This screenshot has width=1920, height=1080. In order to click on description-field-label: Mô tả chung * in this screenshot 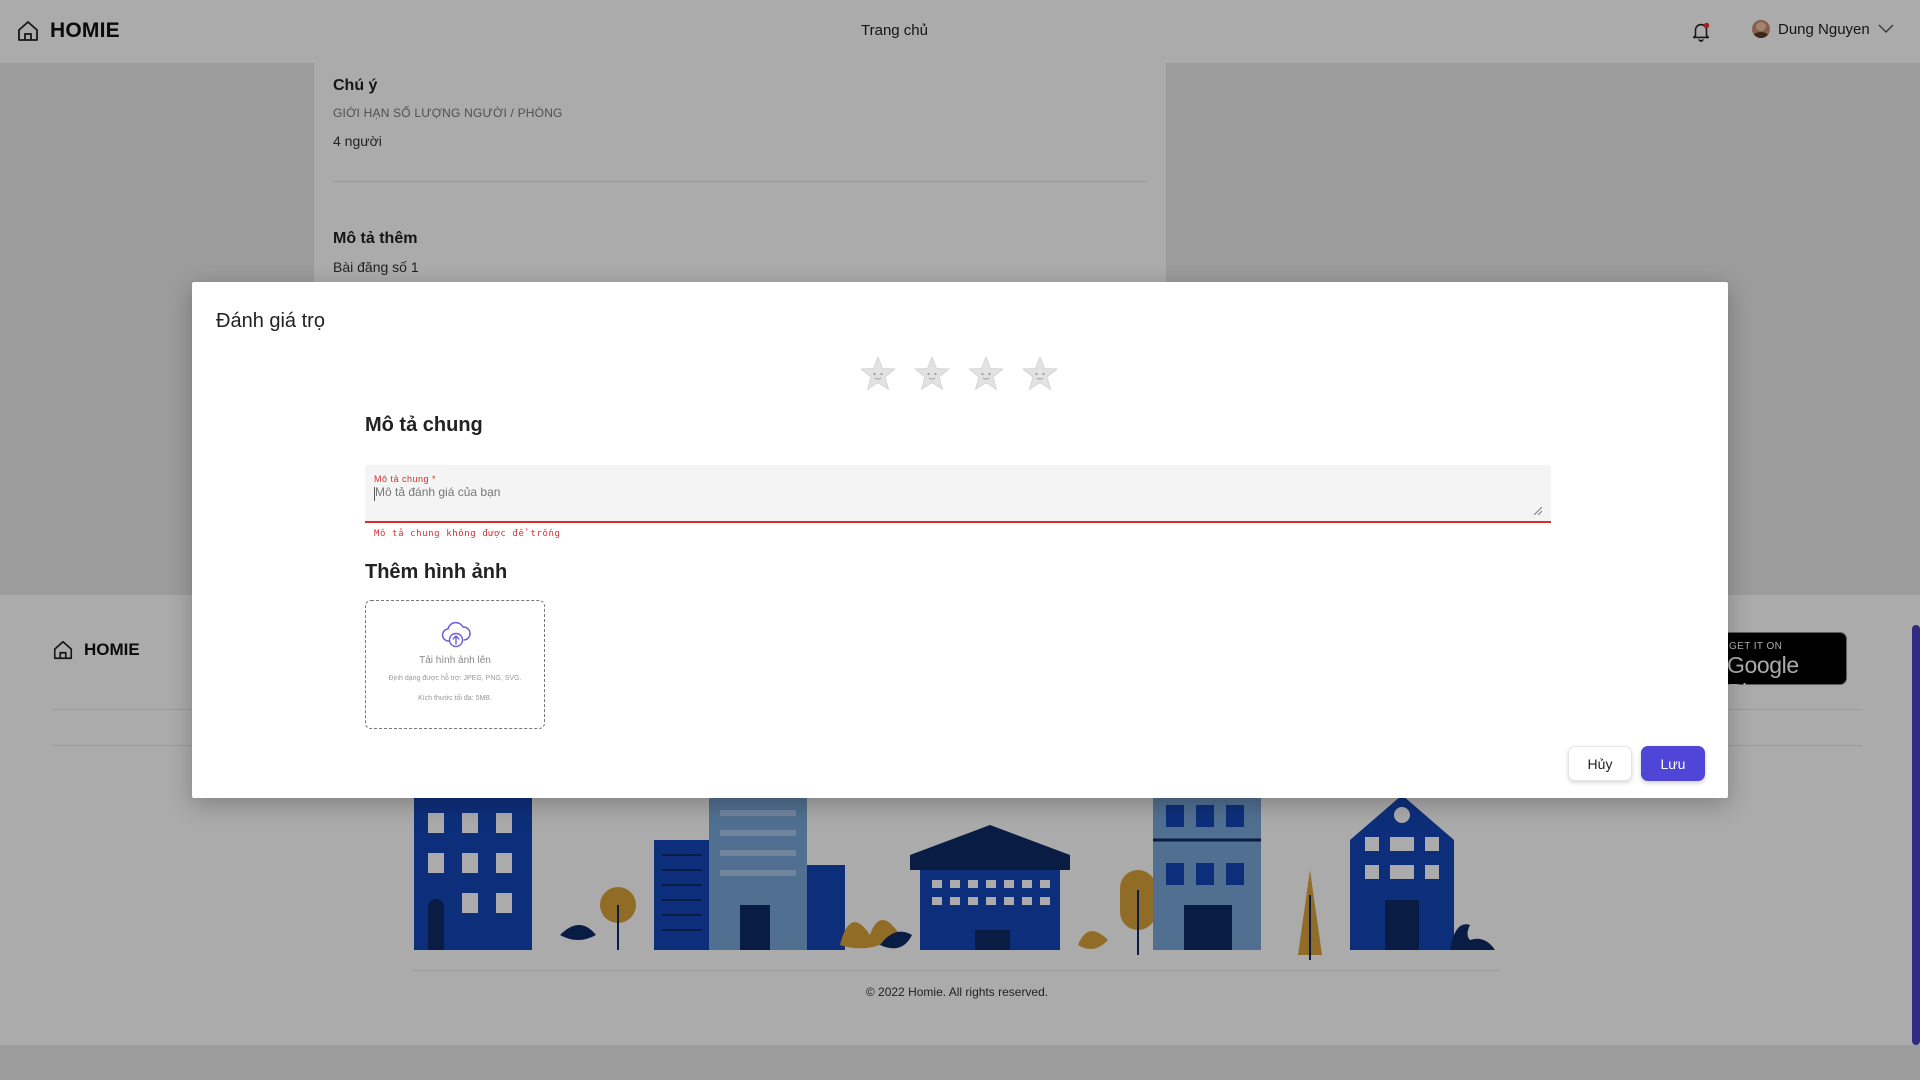, I will do `click(405, 479)`.